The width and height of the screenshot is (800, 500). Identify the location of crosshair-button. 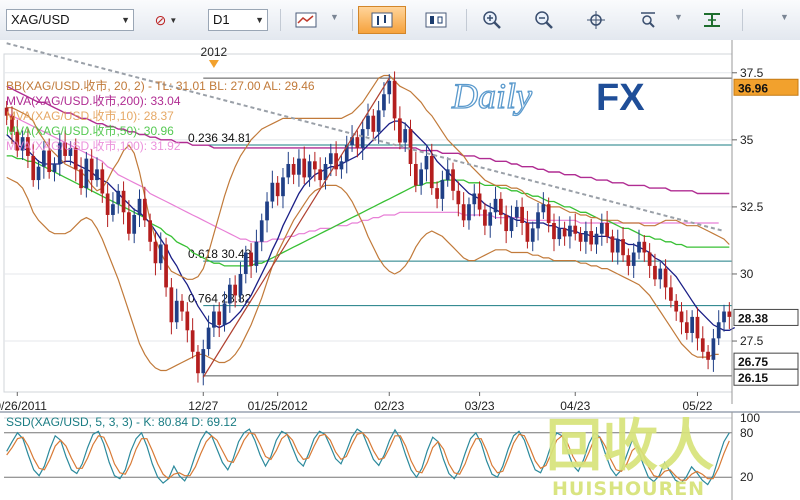
(596, 20).